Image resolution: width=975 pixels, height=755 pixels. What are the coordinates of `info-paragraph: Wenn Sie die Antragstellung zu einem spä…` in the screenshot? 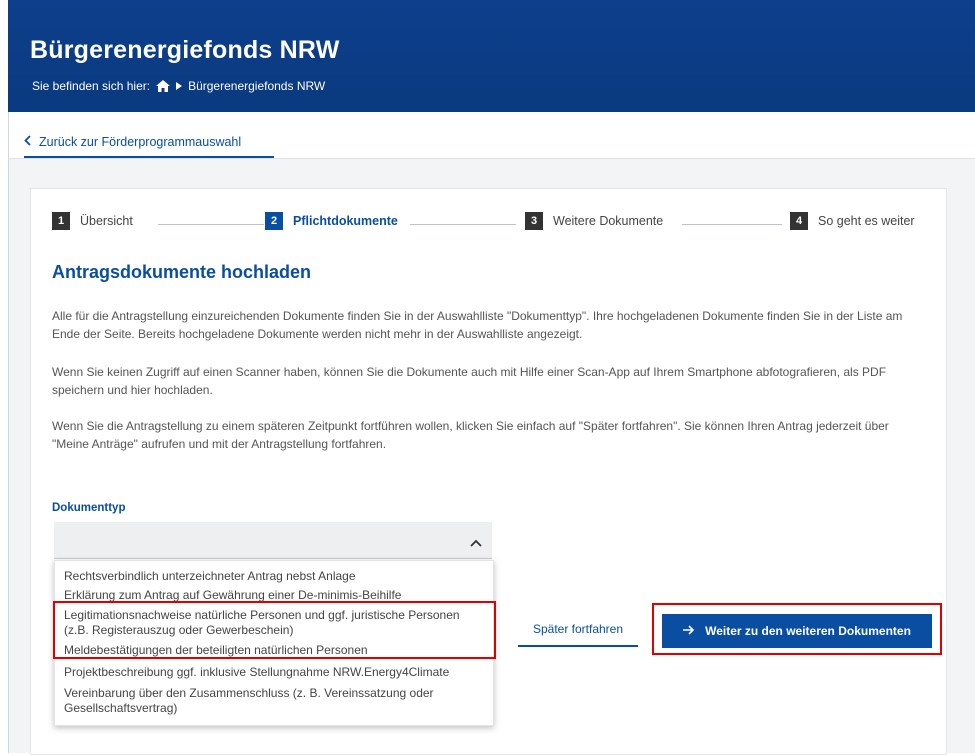 It's located at (470, 435).